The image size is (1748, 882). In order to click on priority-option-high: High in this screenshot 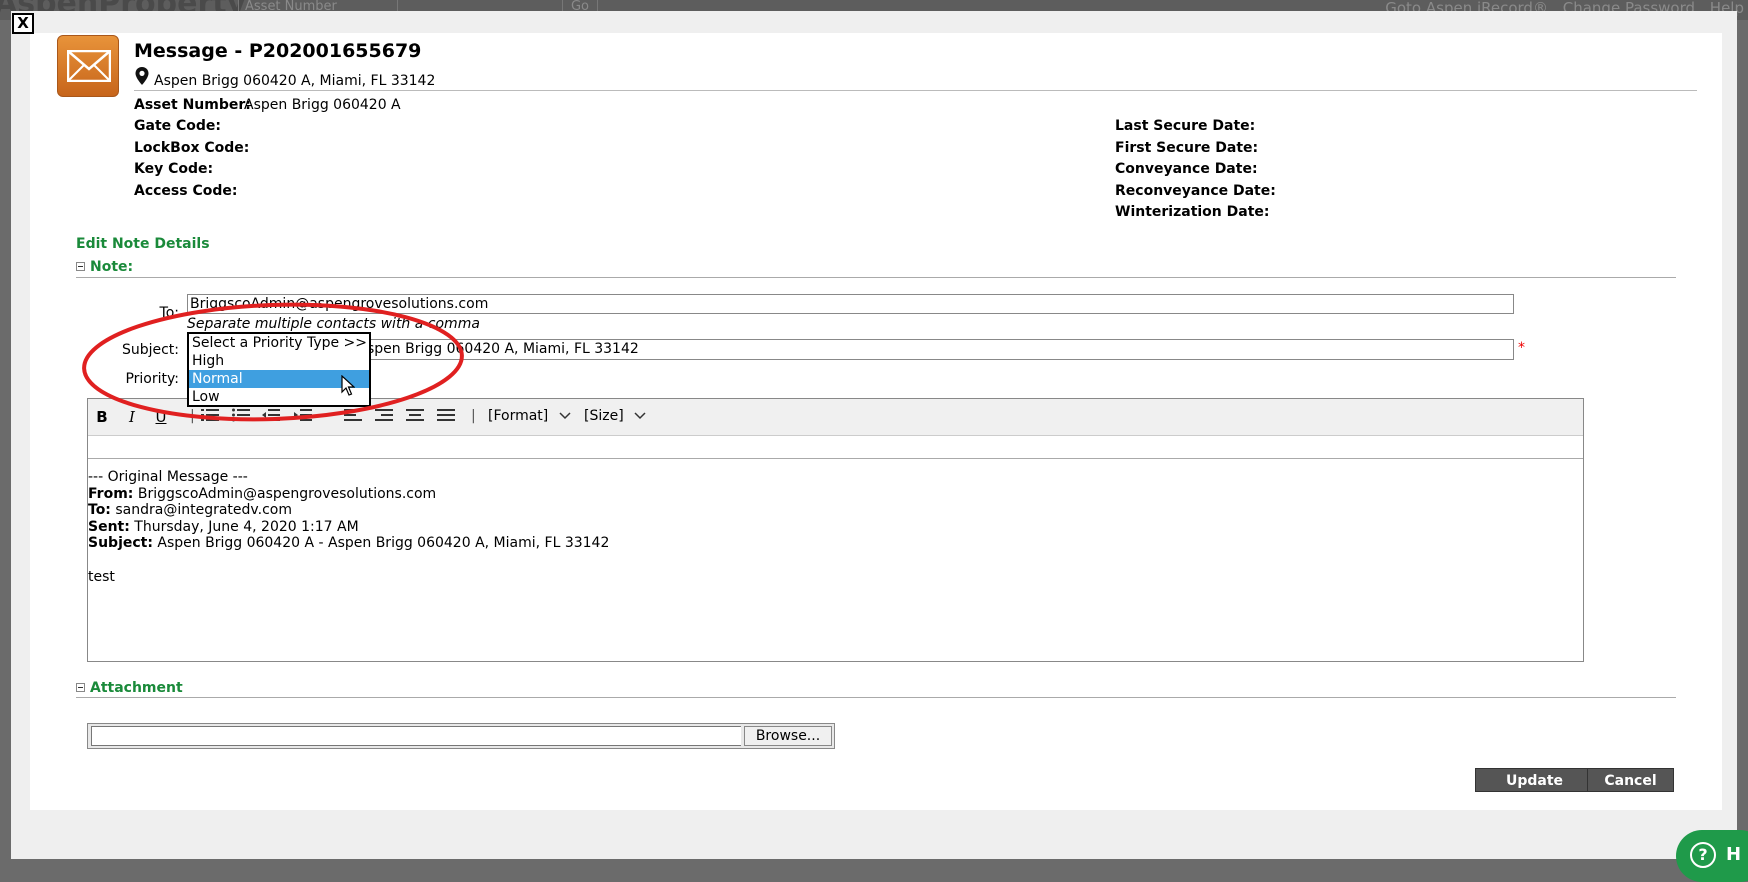, I will do `click(279, 361)`.